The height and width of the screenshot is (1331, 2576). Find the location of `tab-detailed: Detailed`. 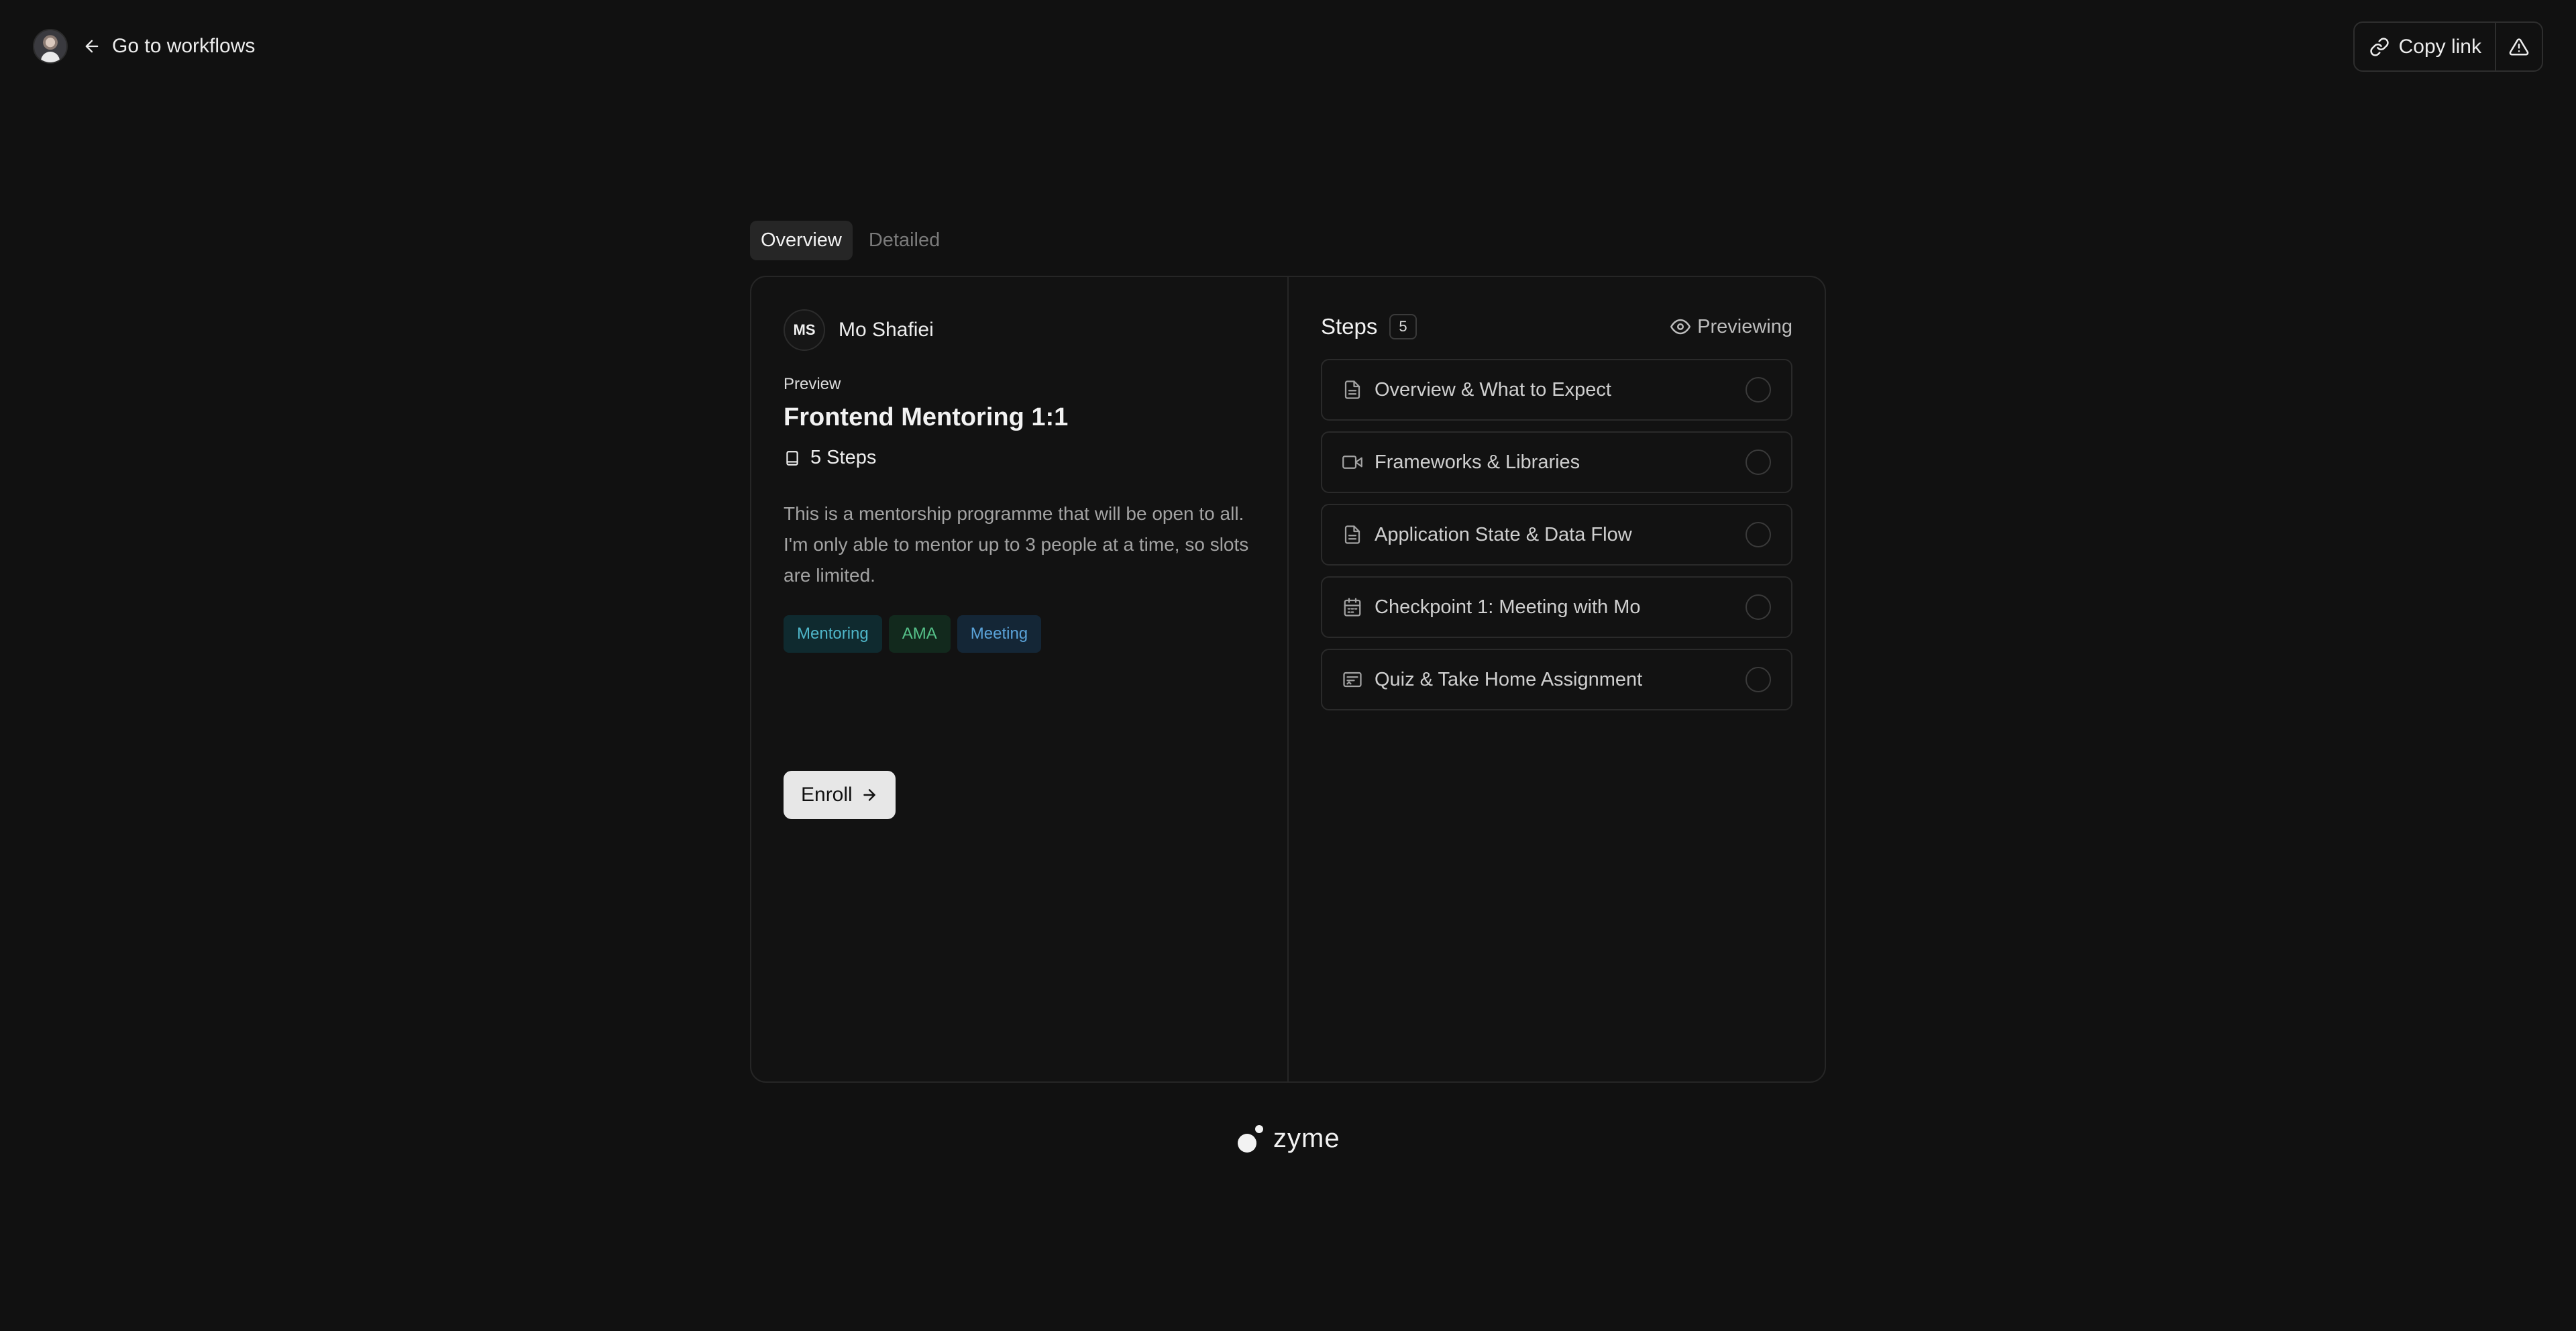

tab-detailed: Detailed is located at coordinates (904, 240).